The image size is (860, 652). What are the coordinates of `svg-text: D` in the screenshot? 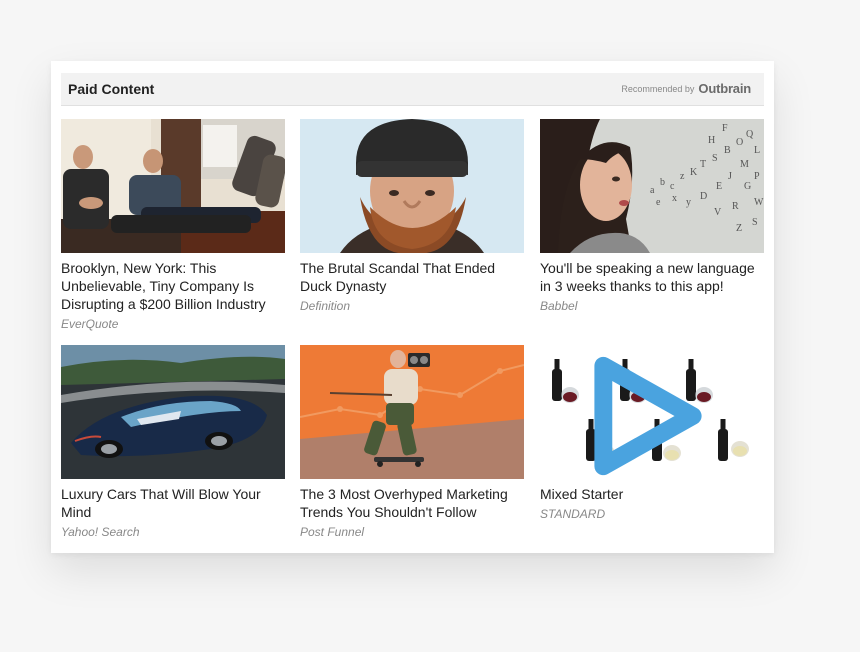 It's located at (703, 196).